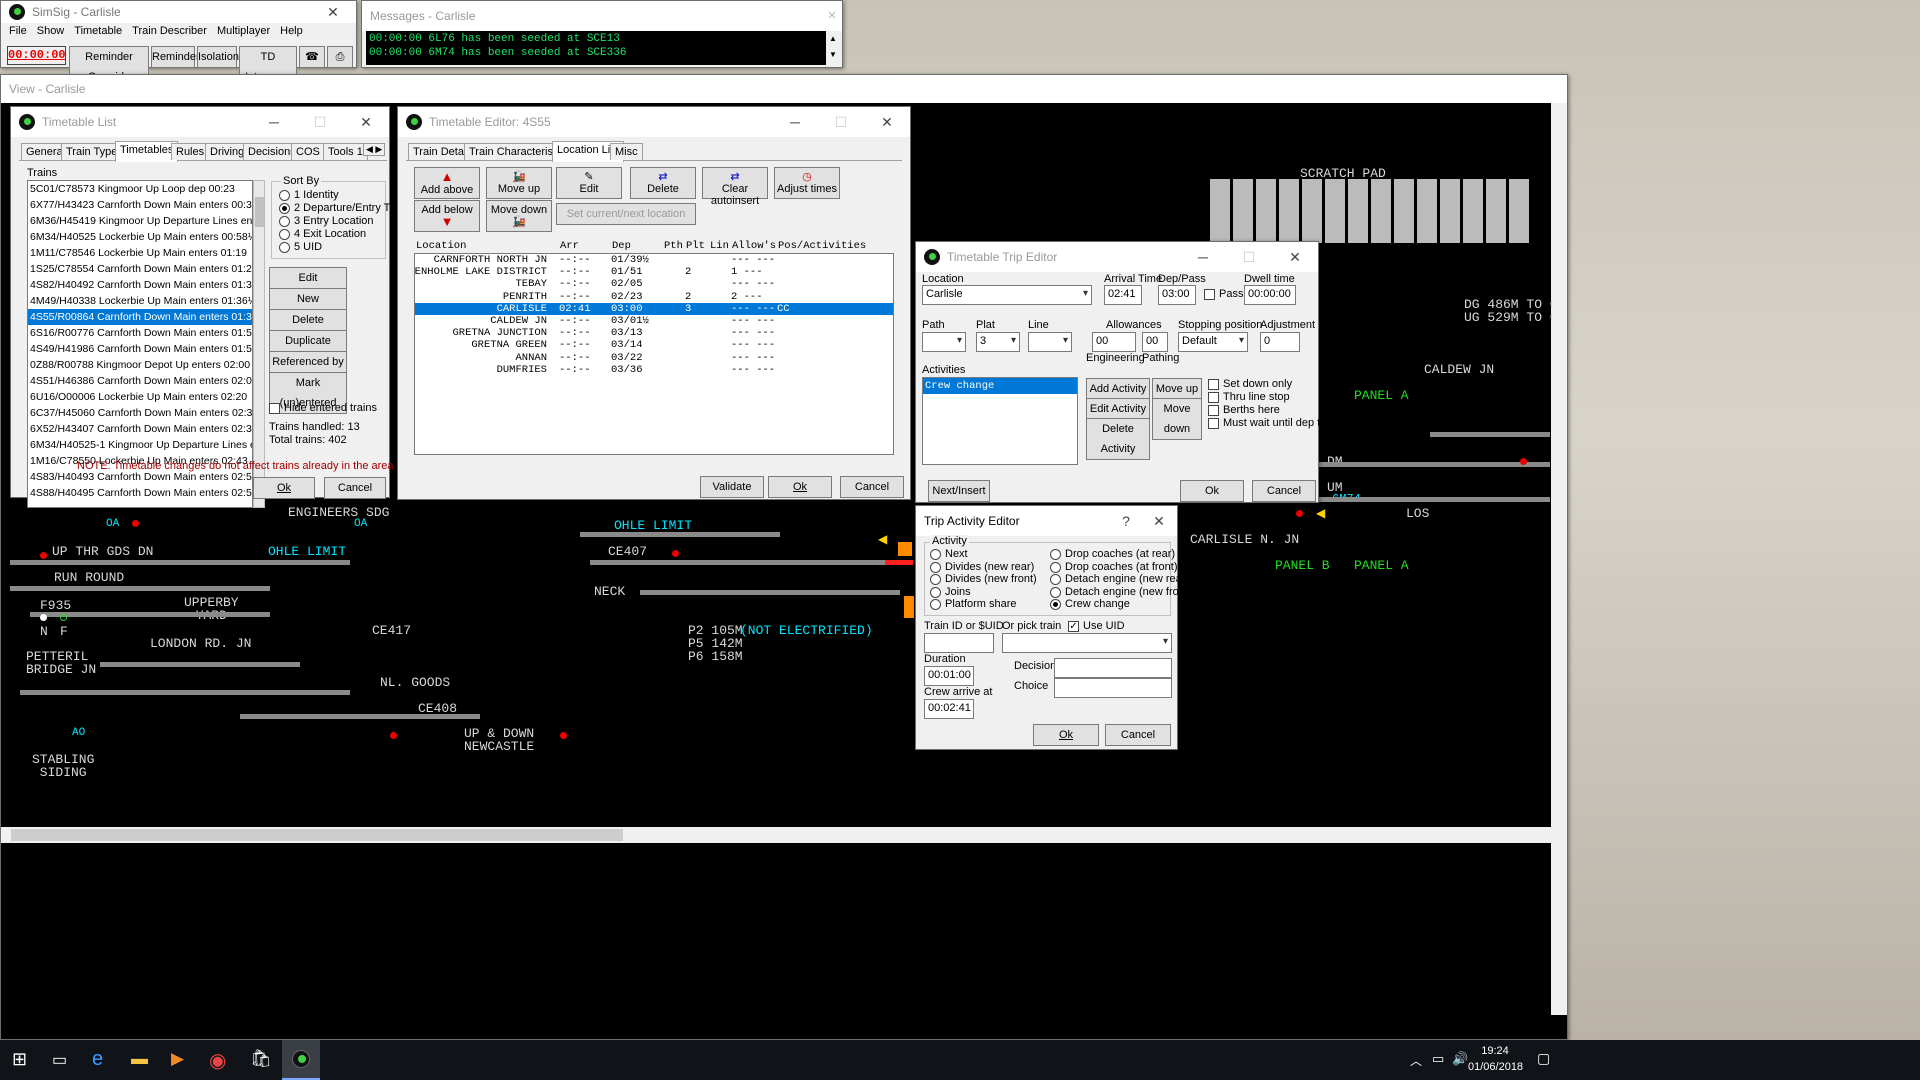 The height and width of the screenshot is (1080, 1920). Describe the element at coordinates (374, 149) in the screenshot. I see `tab-scroll-arrows: ◀ ▶` at that location.